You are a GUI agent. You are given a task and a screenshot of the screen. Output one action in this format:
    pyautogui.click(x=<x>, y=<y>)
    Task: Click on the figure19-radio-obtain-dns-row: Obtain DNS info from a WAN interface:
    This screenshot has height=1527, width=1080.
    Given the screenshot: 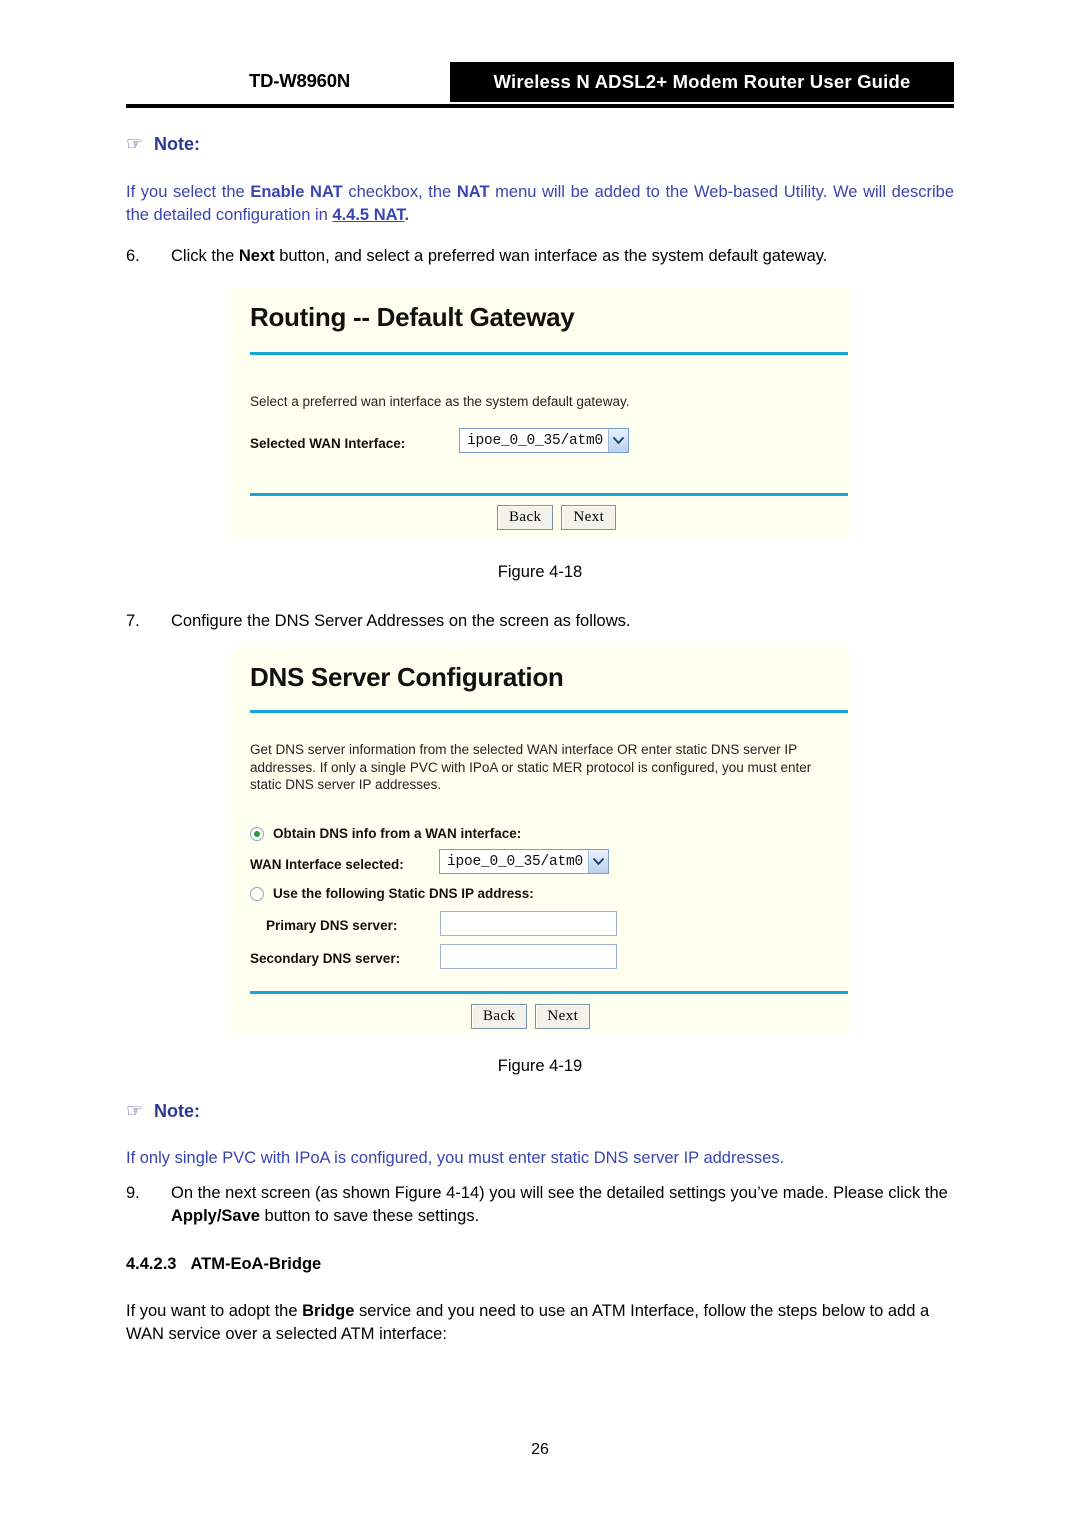 What is the action you would take?
    pyautogui.click(x=385, y=833)
    